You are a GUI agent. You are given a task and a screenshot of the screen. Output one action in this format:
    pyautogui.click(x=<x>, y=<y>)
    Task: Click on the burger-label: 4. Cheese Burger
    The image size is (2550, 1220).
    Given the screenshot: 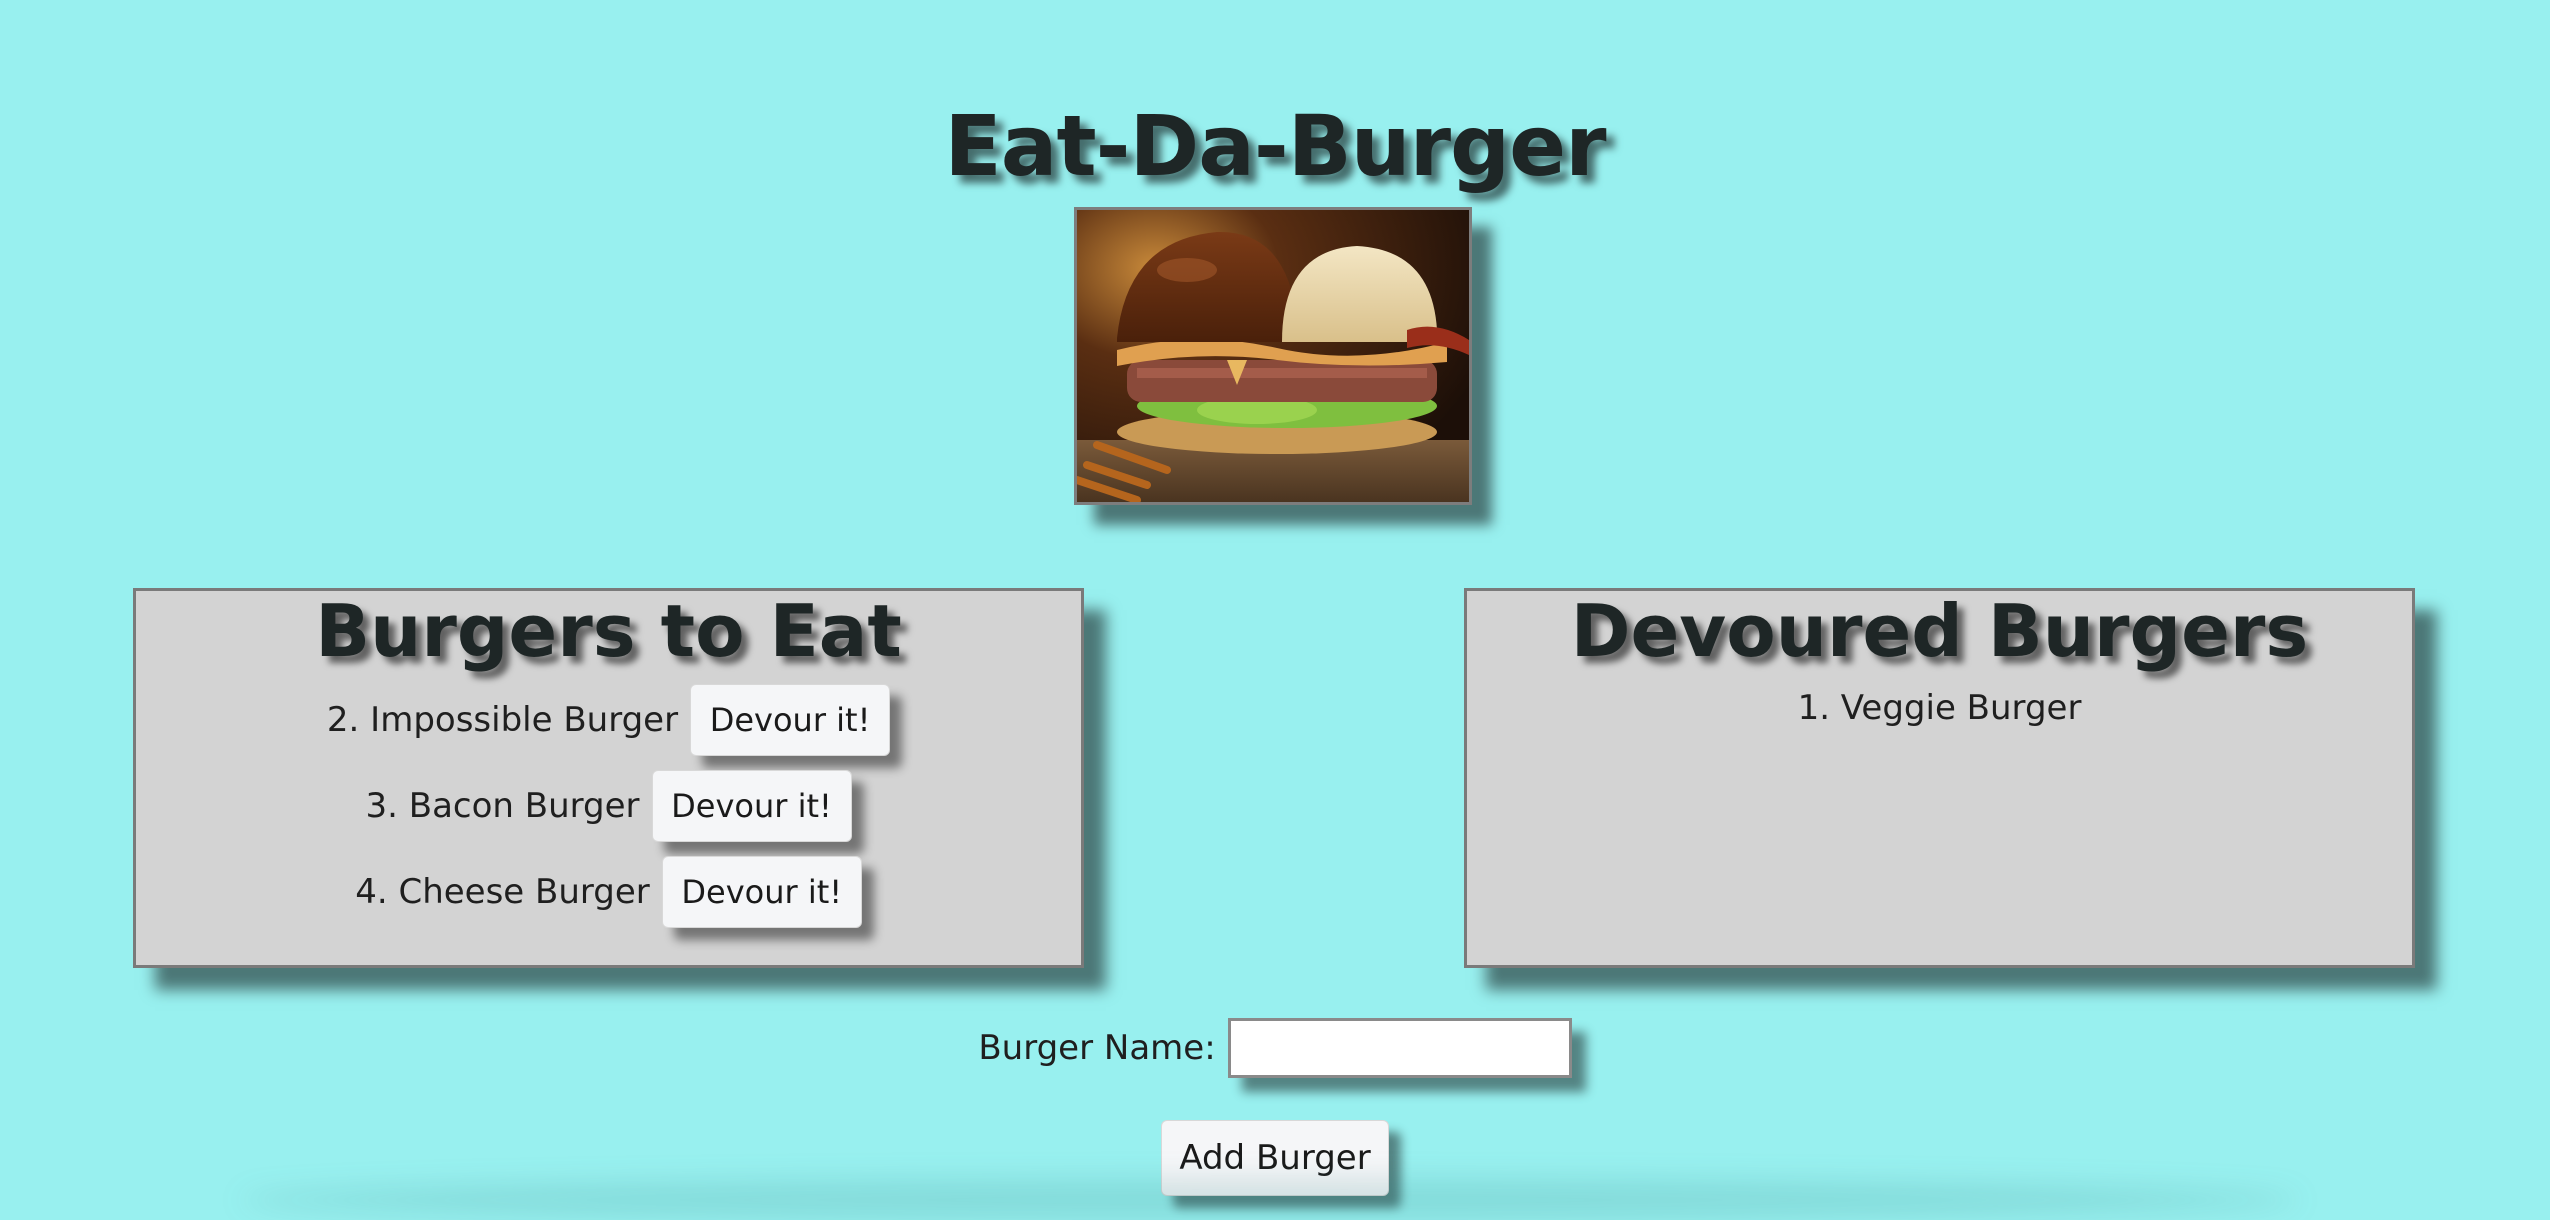 What is the action you would take?
    pyautogui.click(x=502, y=892)
    